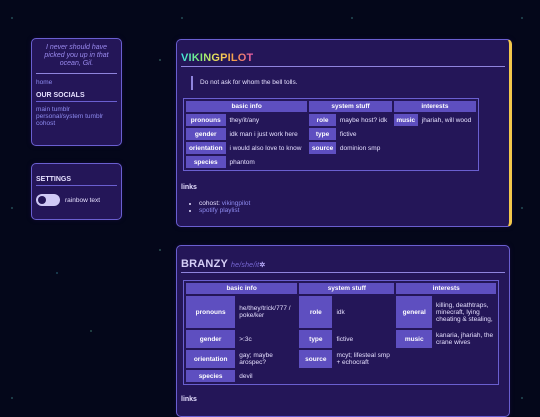 This screenshot has height=417, width=540. I want to click on socials-heading: OUR SOCIALS, so click(60, 95).